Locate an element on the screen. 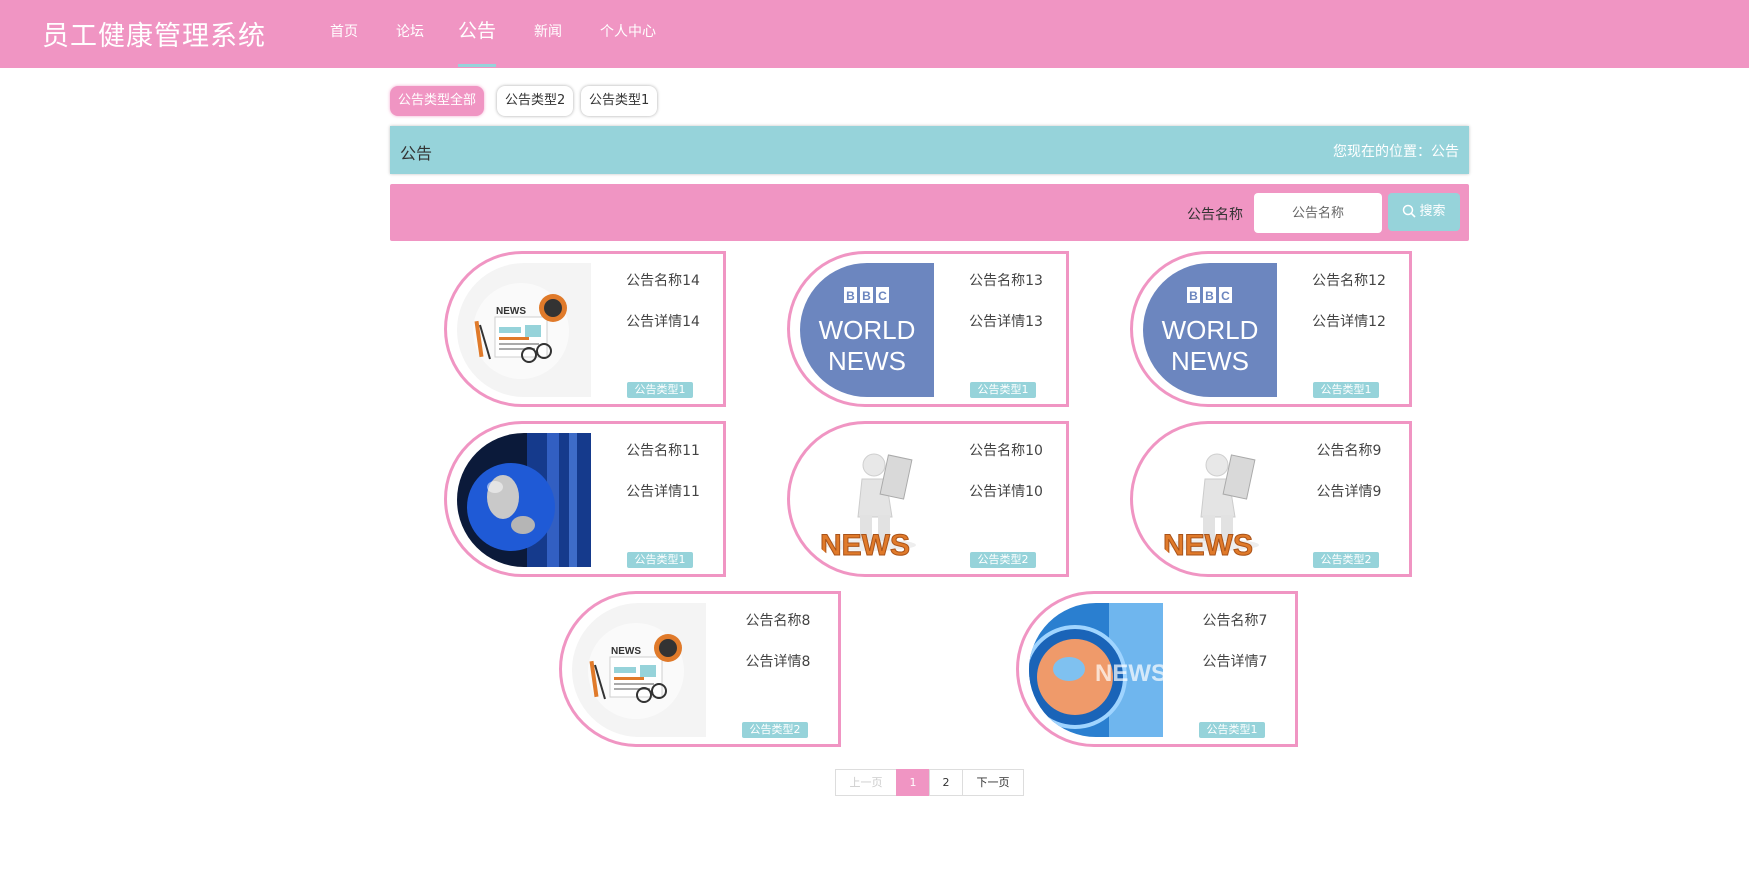  announcement-card: NEWS 公告名称14 公告详情14 公告类型1 is located at coordinates (585, 329).